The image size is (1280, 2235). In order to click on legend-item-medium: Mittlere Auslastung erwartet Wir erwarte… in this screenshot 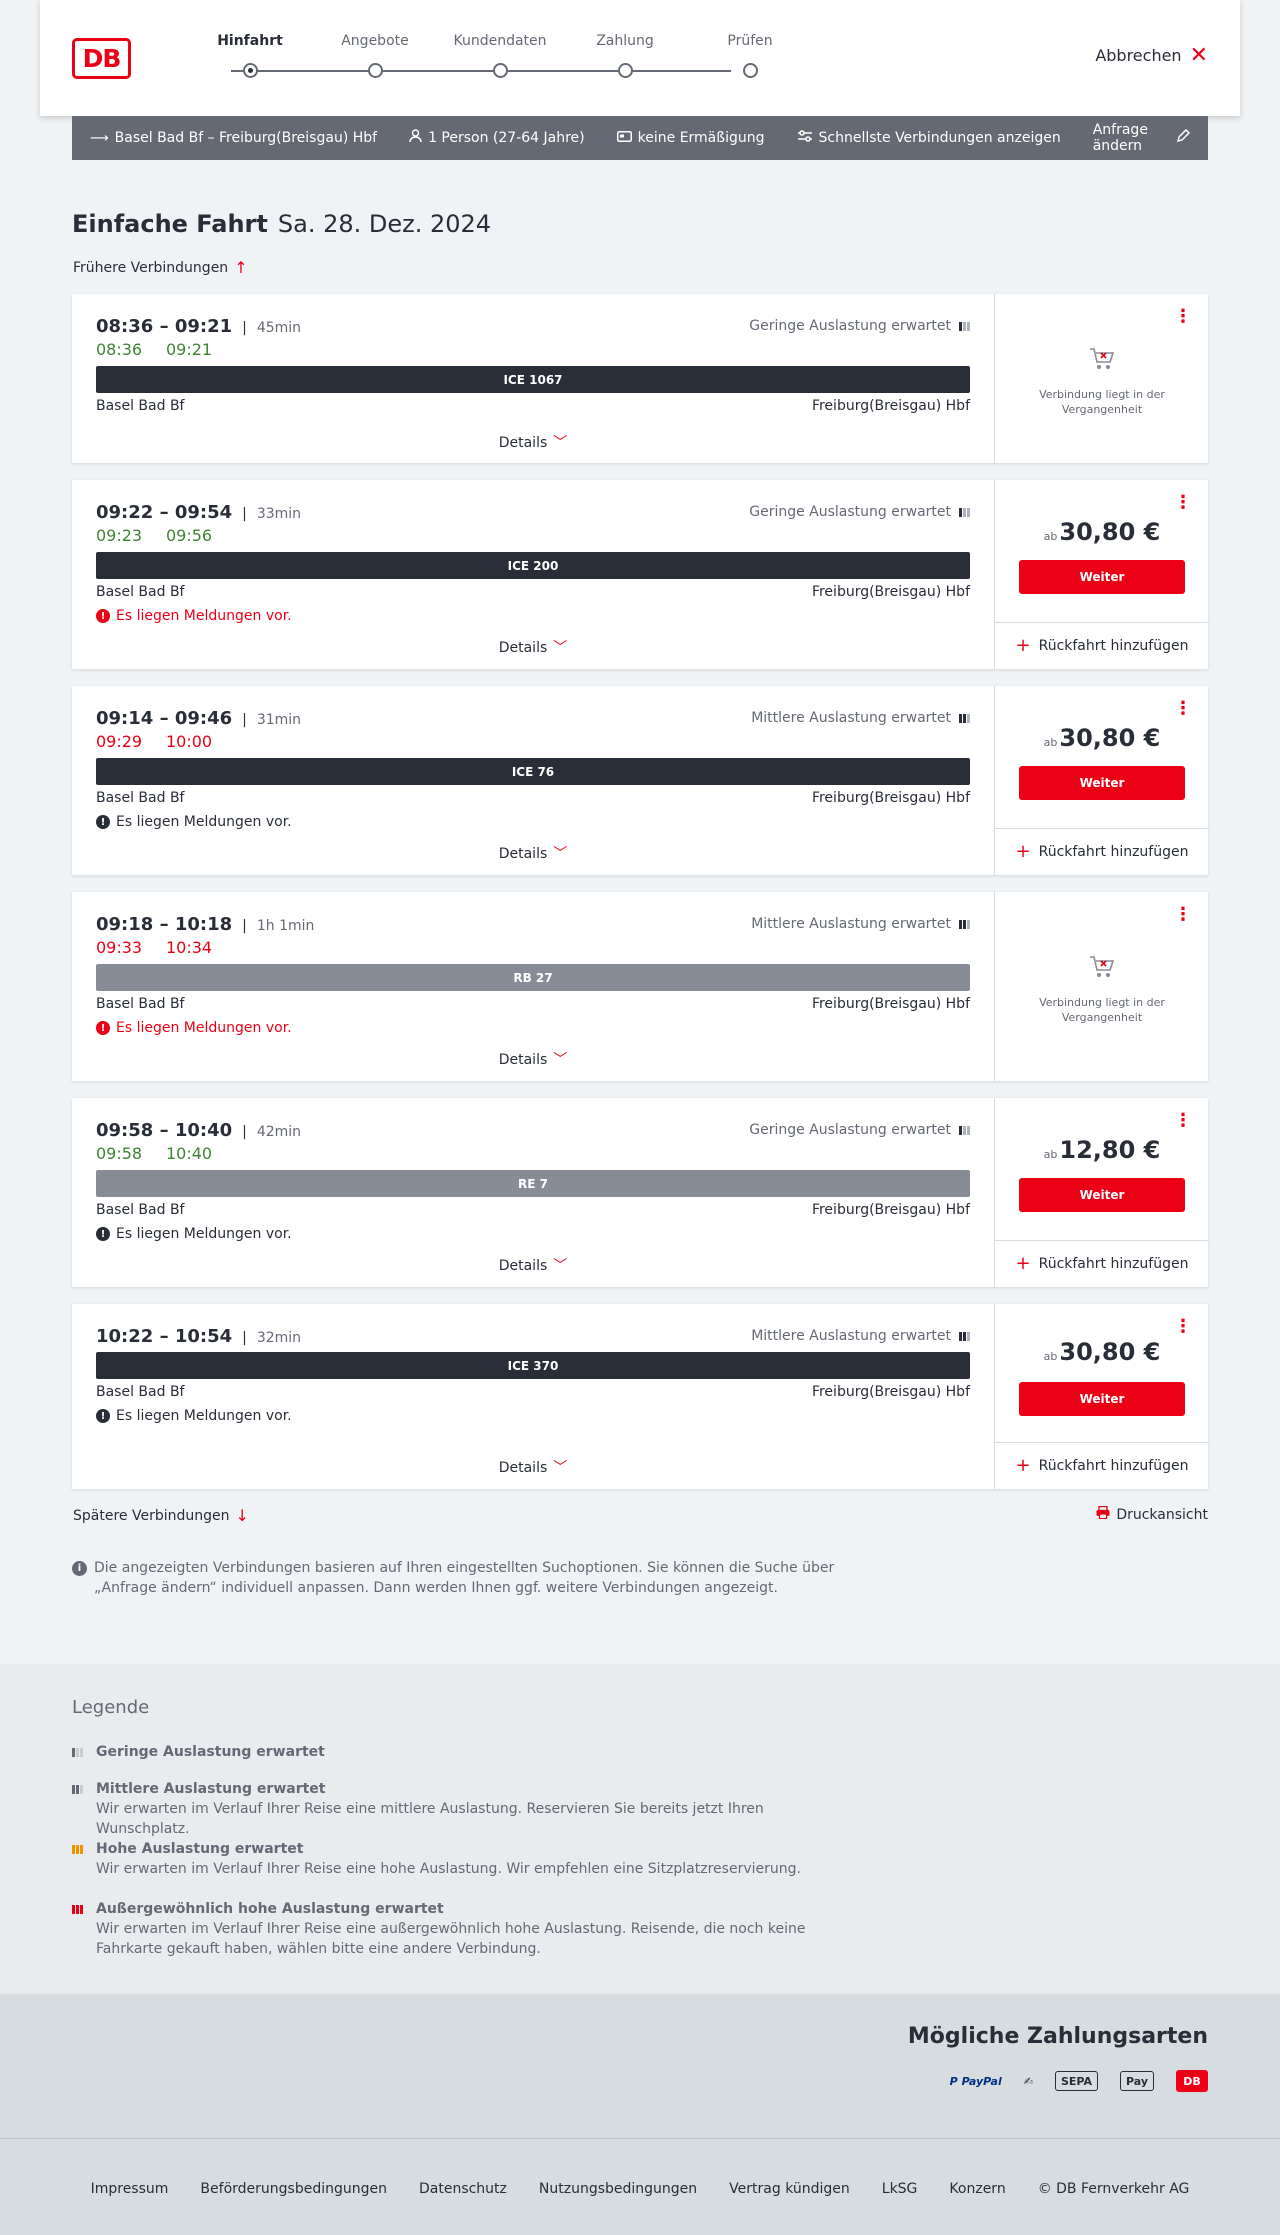, I will do `click(452, 1809)`.